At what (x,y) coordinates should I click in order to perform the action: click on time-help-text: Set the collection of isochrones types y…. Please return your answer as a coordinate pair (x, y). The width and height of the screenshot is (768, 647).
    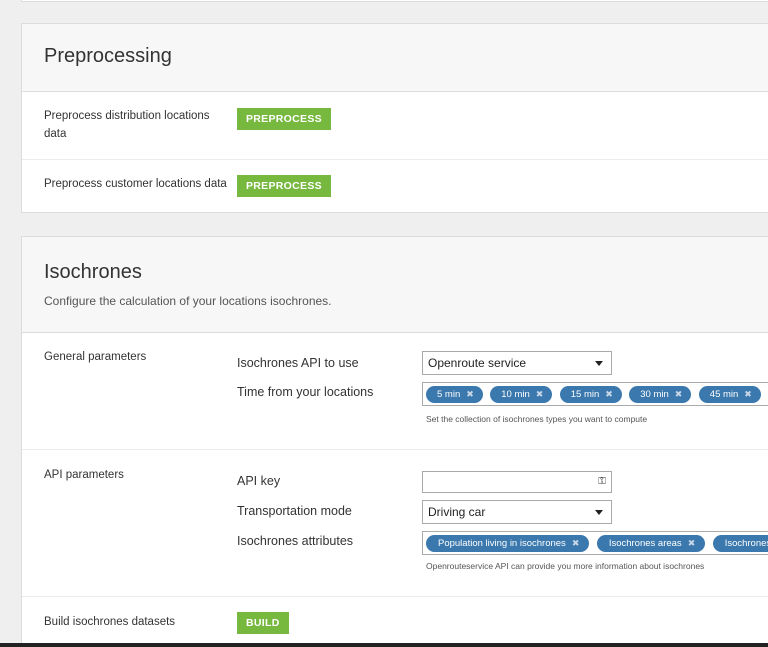
    Looking at the image, I should click on (537, 419).